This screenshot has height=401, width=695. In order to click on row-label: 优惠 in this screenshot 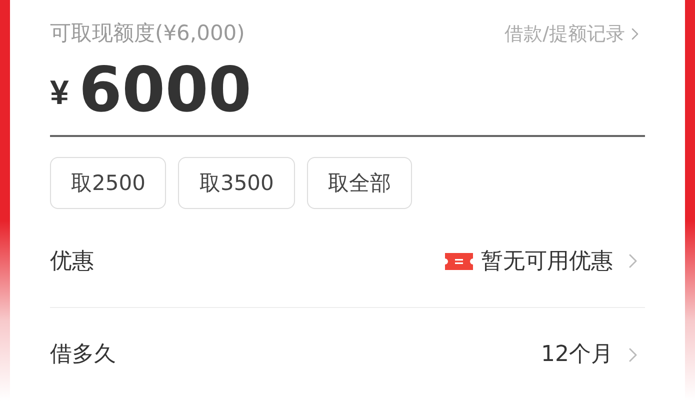, I will do `click(72, 262)`.